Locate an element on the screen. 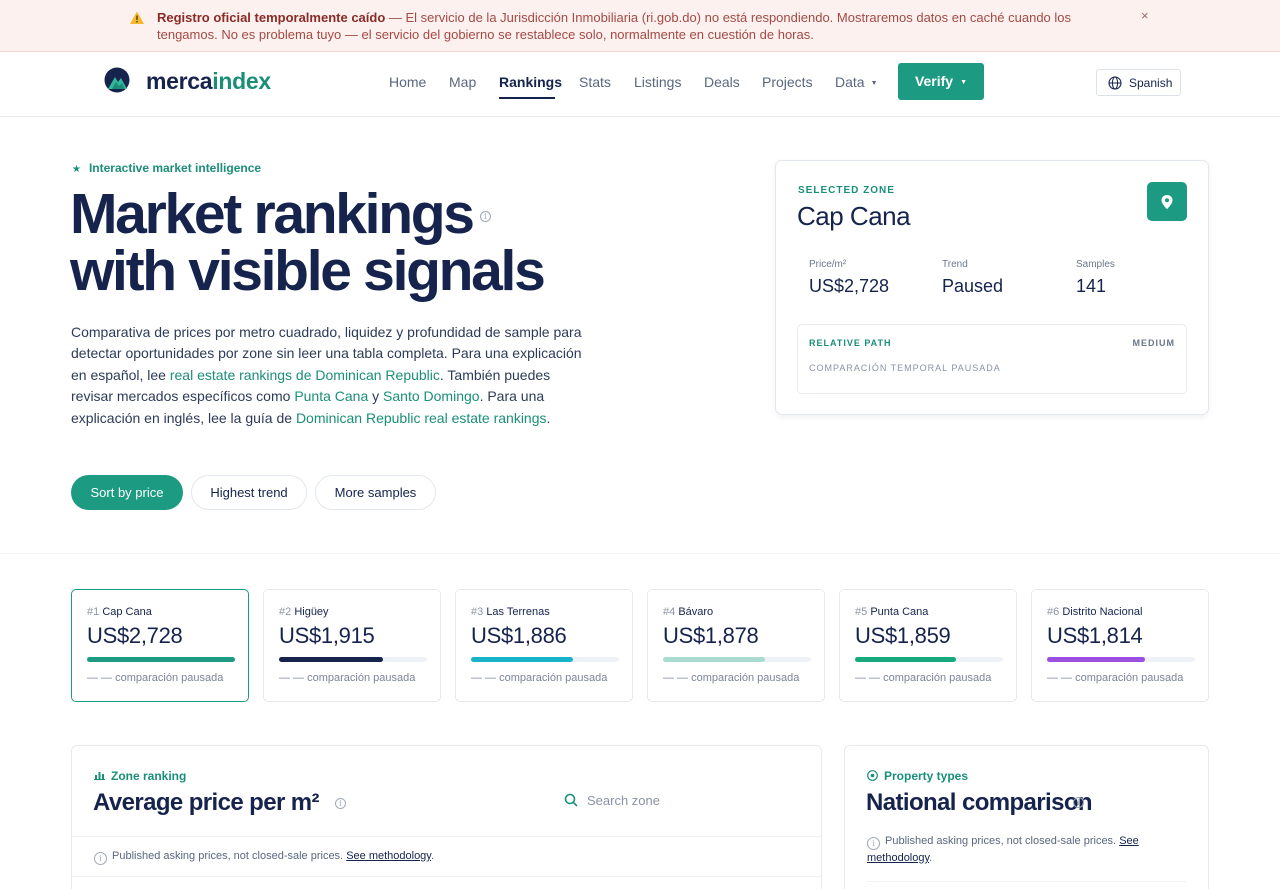  nav-data: Data ▼ is located at coordinates (856, 82).